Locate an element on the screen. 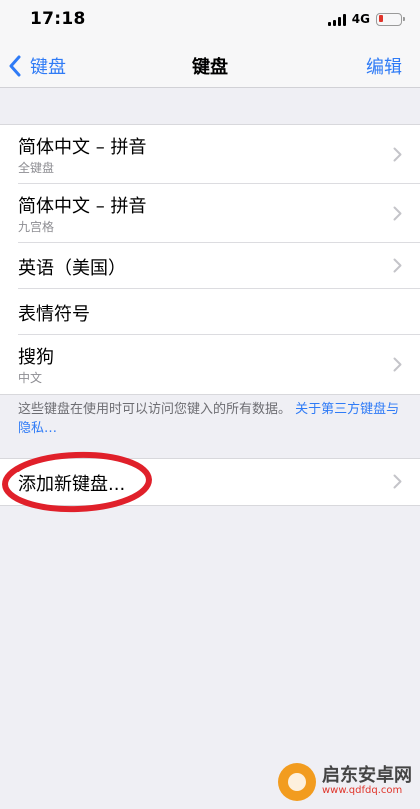 This screenshot has width=420, height=809. watermark: 启东安卓网 www.qdfdq.com is located at coordinates (345, 782).